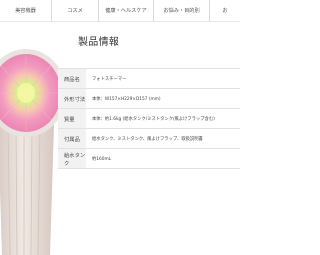 Image resolution: width=320 pixels, height=255 pixels. I want to click on spec-row-dimensions: 外形寸法 本体：W157×H229×D157 (mm), so click(149, 98).